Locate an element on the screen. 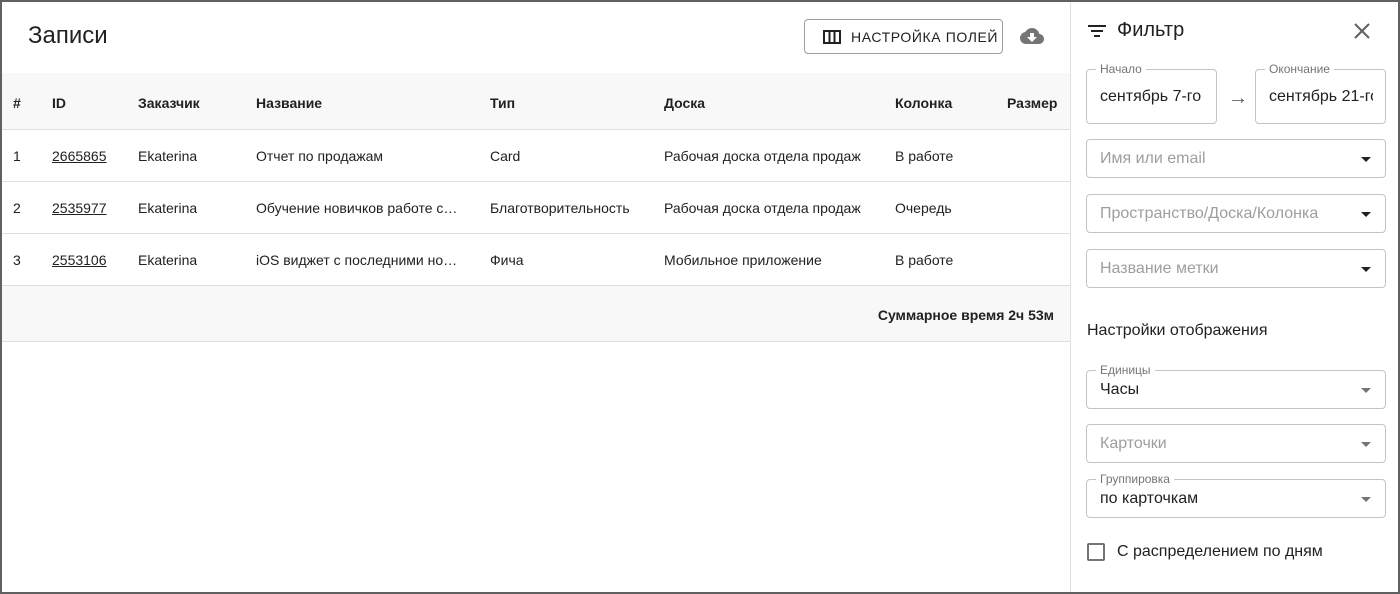  display-settings-title: Настройки отображения is located at coordinates (1177, 330).